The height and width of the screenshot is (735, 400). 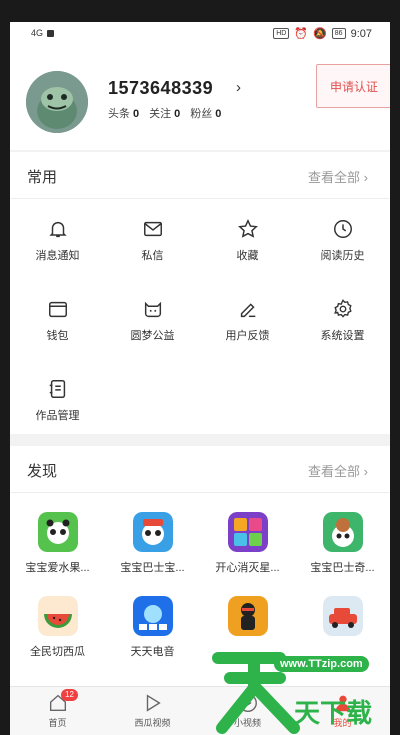 What do you see at coordinates (247, 532) in the screenshot?
I see `pop-star-app-icon` at bounding box center [247, 532].